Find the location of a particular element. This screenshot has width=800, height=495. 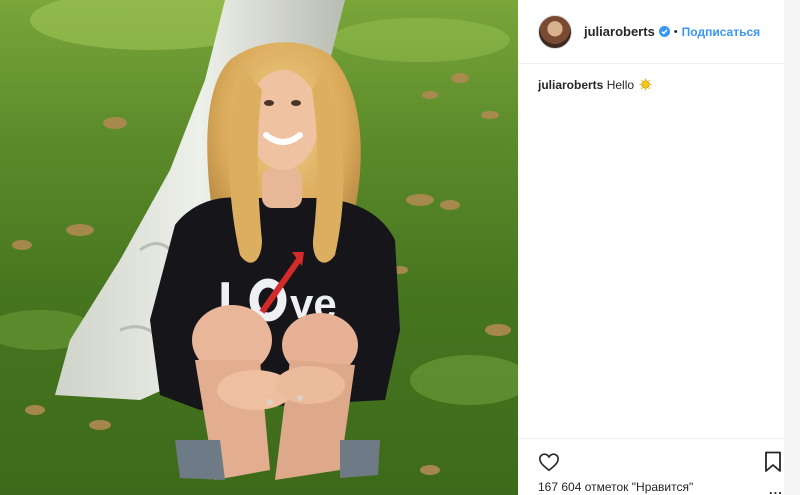

verified-badge-icon is located at coordinates (664, 31).